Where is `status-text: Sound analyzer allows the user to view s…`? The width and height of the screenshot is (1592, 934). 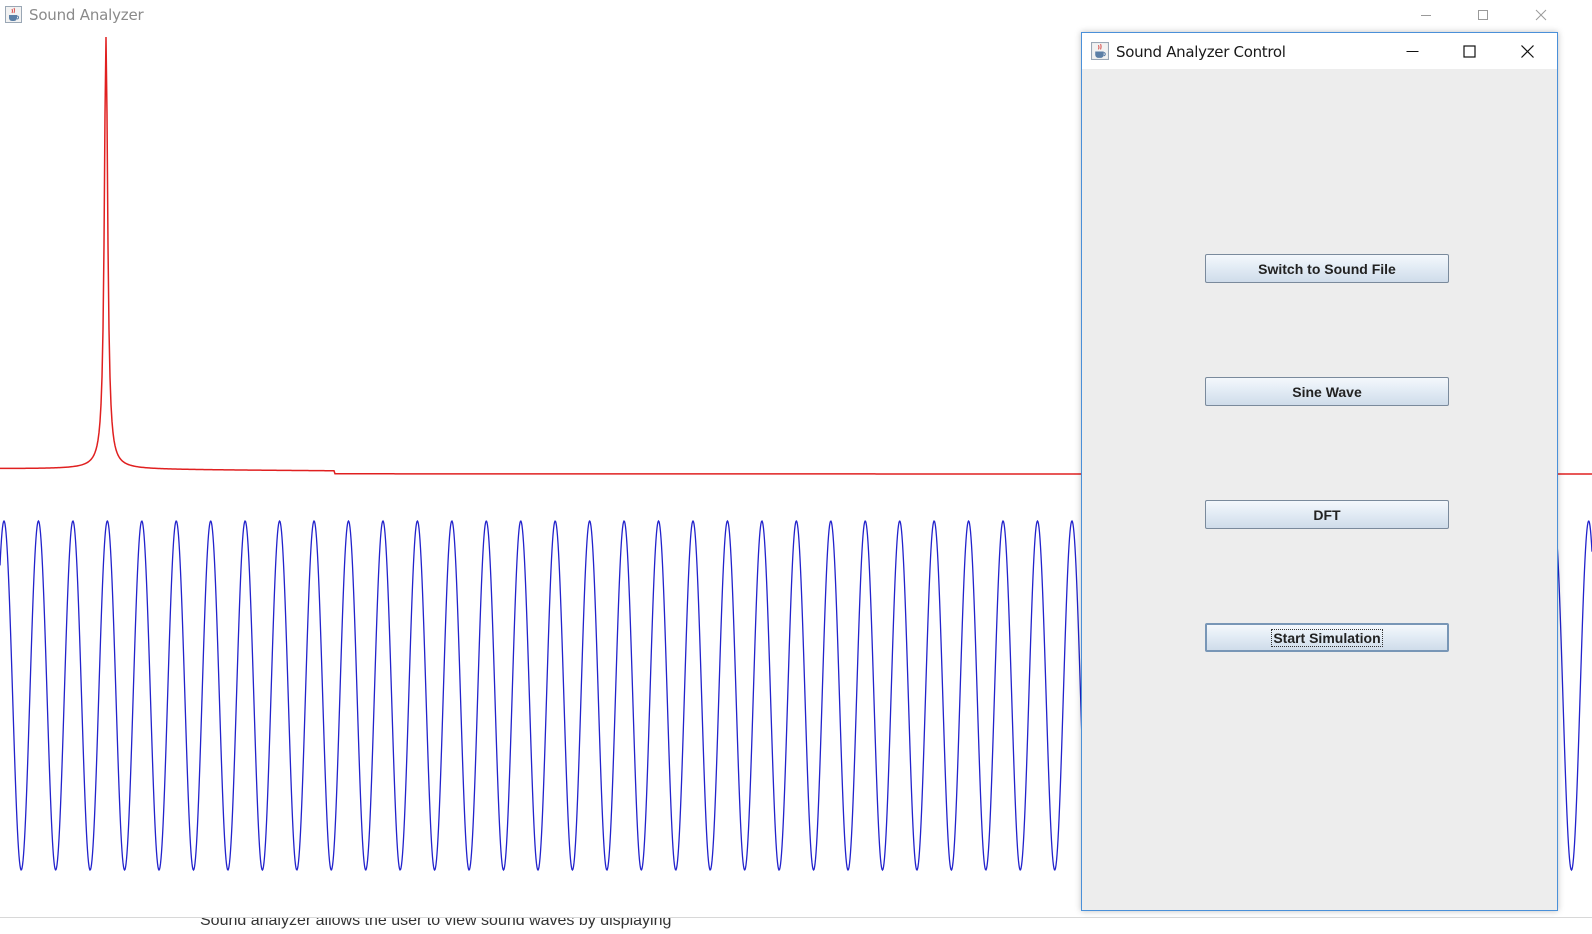 status-text: Sound analyzer allows the user to view s… is located at coordinates (436, 923).